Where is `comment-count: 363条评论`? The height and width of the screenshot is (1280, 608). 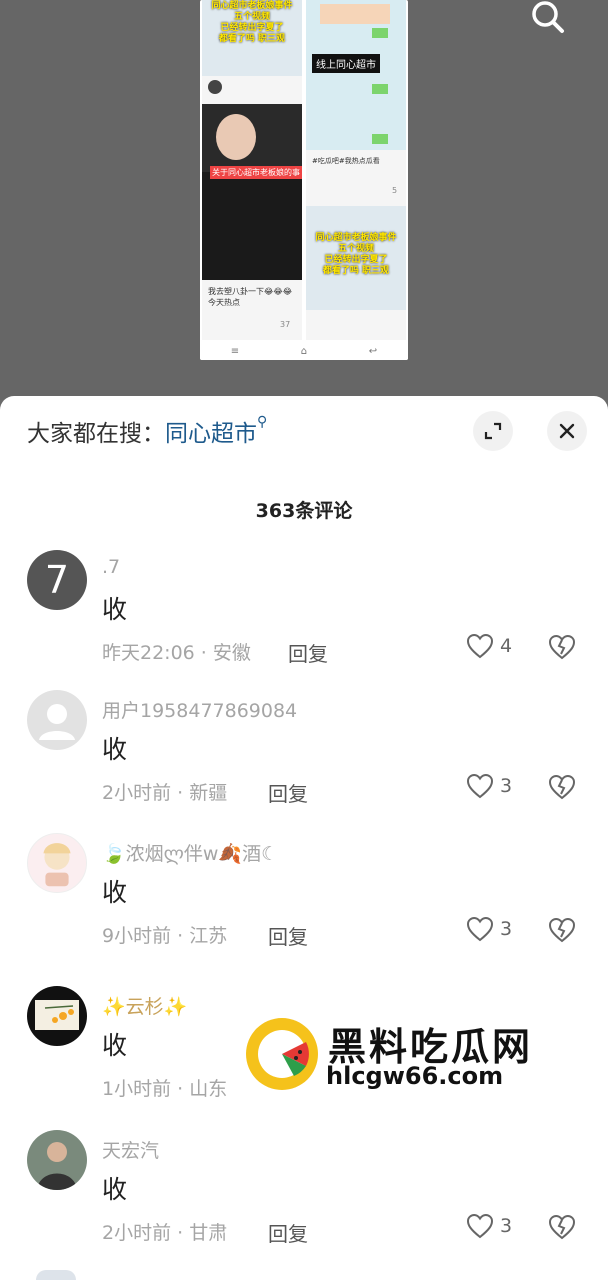
comment-count: 363条评论 is located at coordinates (304, 511).